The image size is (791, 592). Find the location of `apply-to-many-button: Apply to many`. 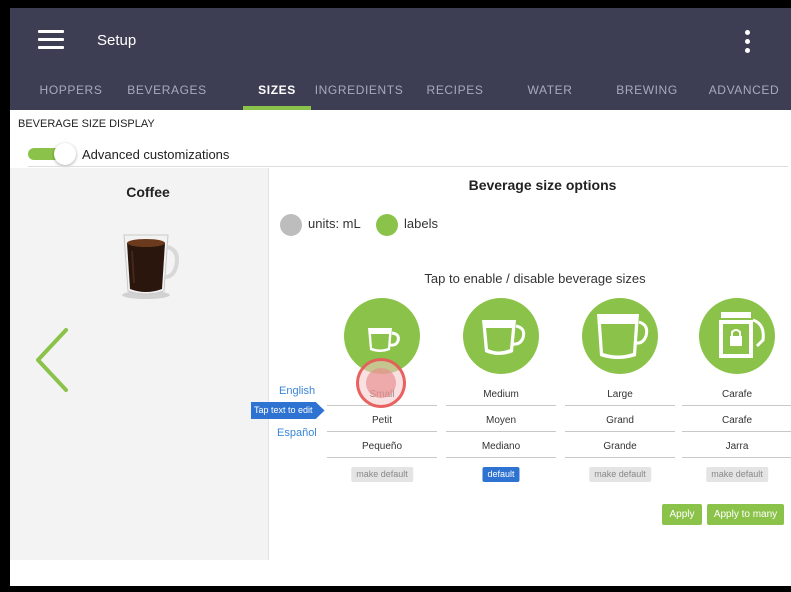

apply-to-many-button: Apply to many is located at coordinates (745, 514).